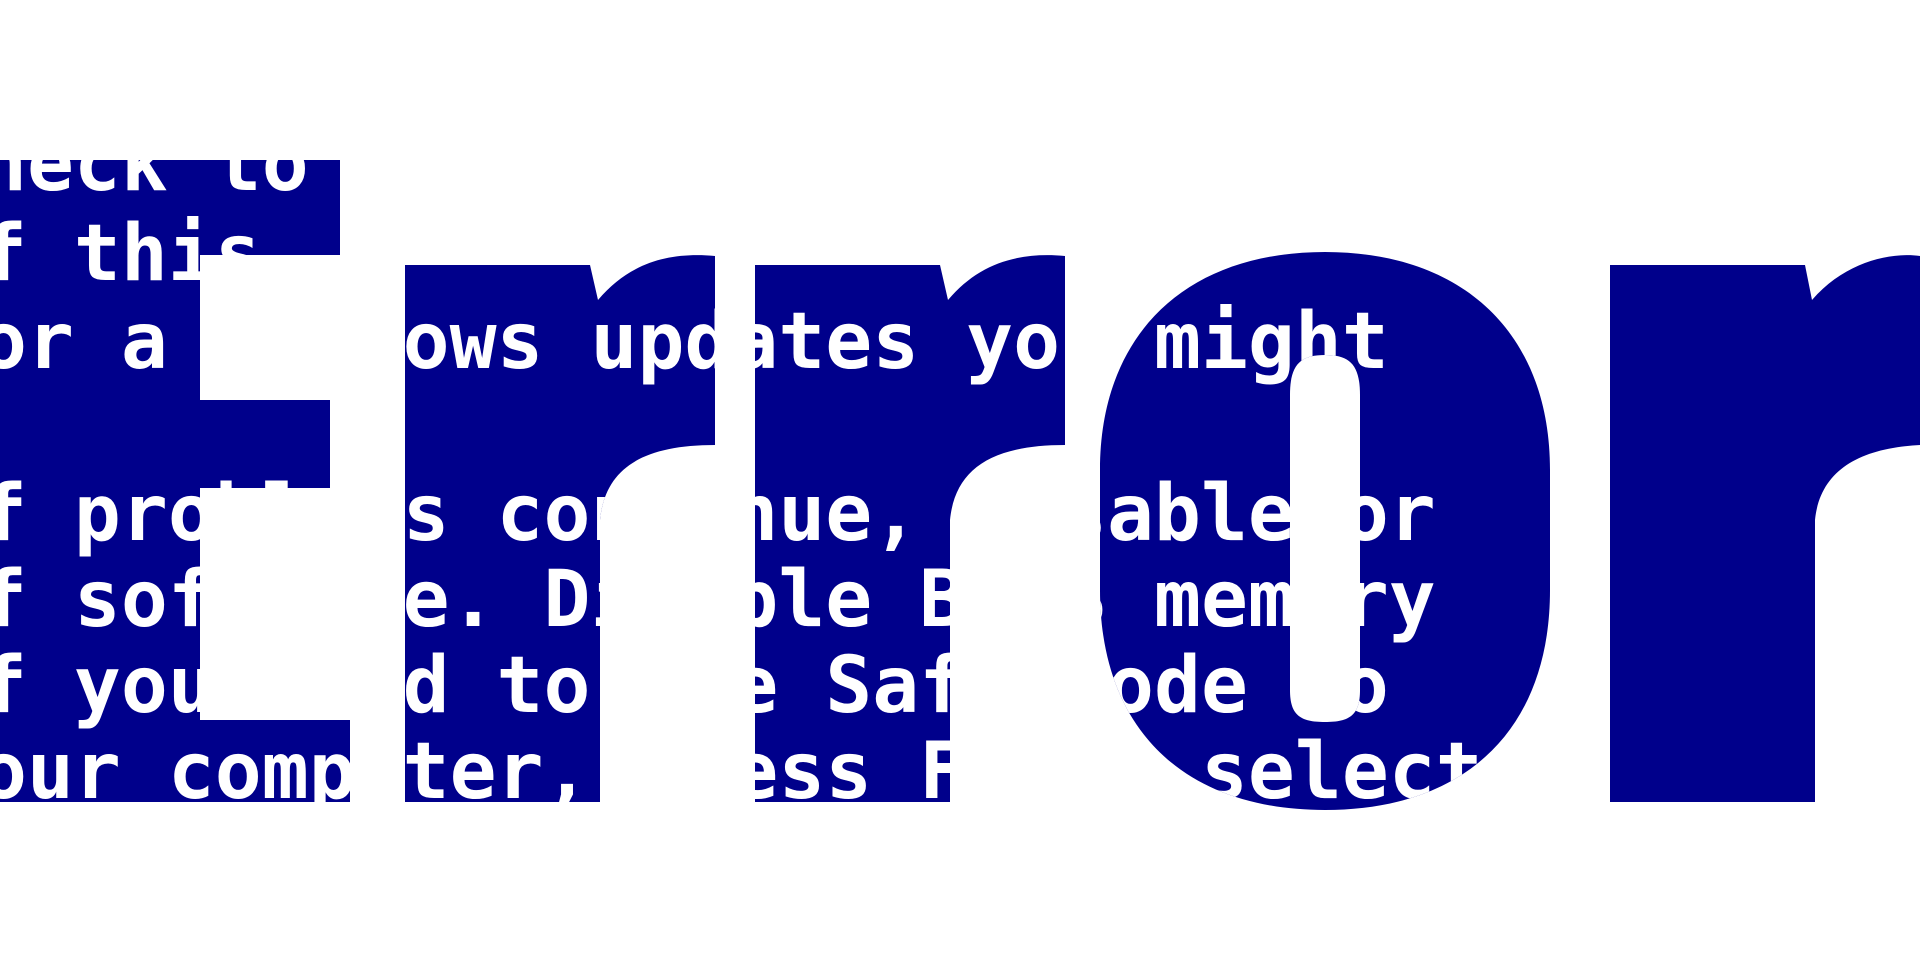 The width and height of the screenshot is (1920, 960). What do you see at coordinates (694, 342) in the screenshot?
I see `bsod-line-3: or a windows updates you might` at bounding box center [694, 342].